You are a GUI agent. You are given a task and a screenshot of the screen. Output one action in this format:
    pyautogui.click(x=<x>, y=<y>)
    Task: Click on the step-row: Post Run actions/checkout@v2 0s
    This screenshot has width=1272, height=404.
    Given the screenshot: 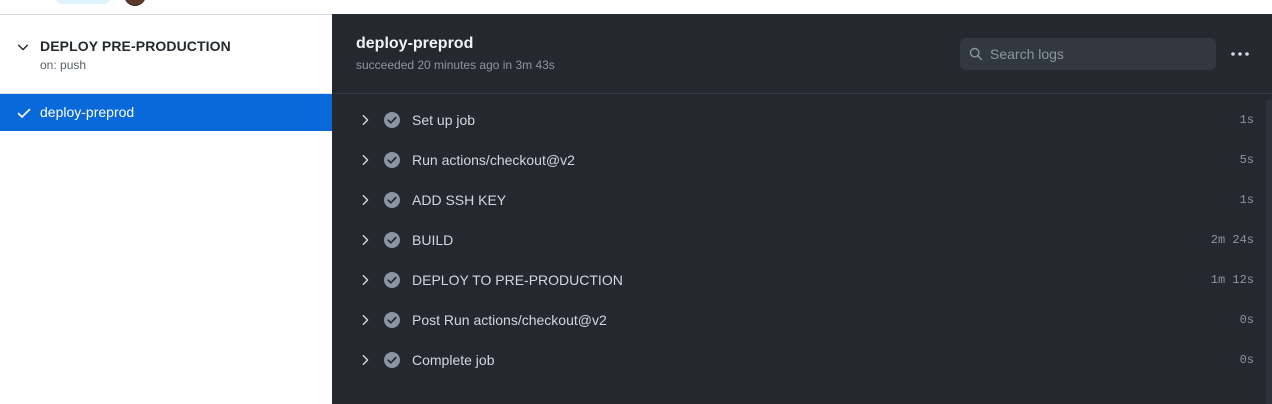 What is the action you would take?
    pyautogui.click(x=802, y=320)
    